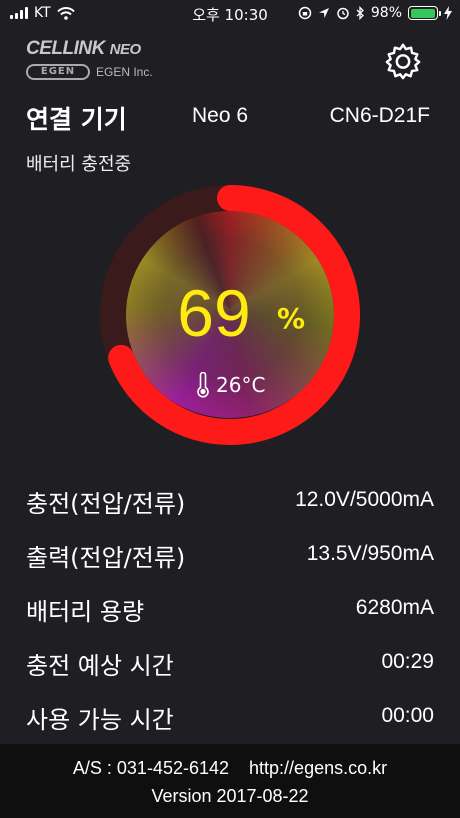 The height and width of the screenshot is (818, 460). I want to click on battery-icon, so click(424, 13).